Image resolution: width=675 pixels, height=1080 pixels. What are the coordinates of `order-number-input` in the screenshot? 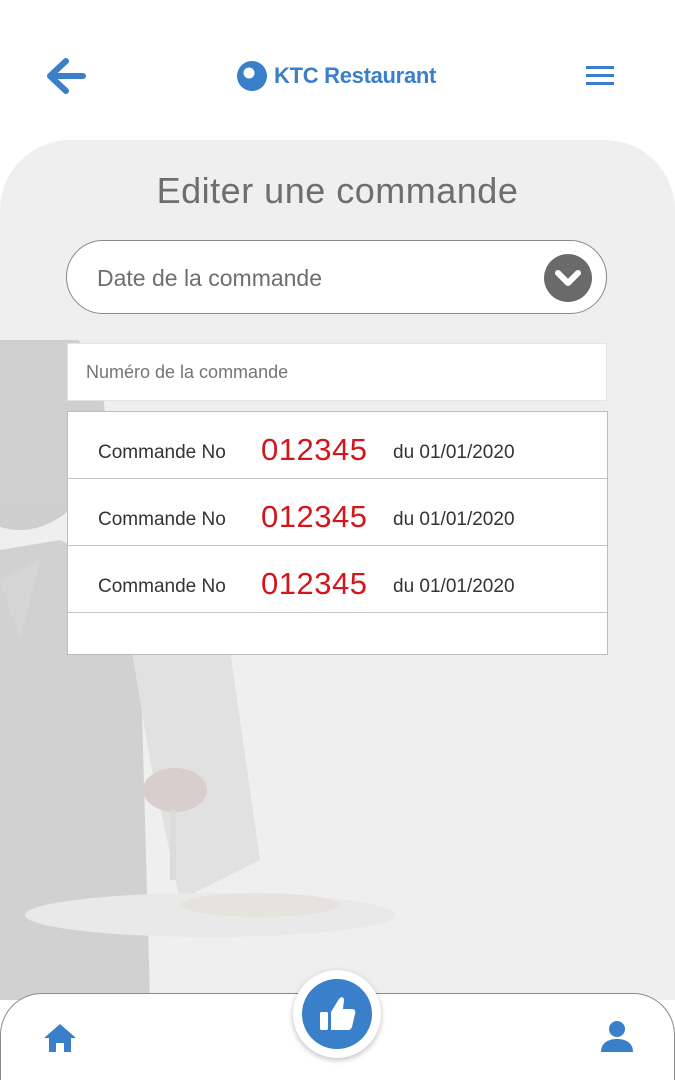 It's located at (337, 372).